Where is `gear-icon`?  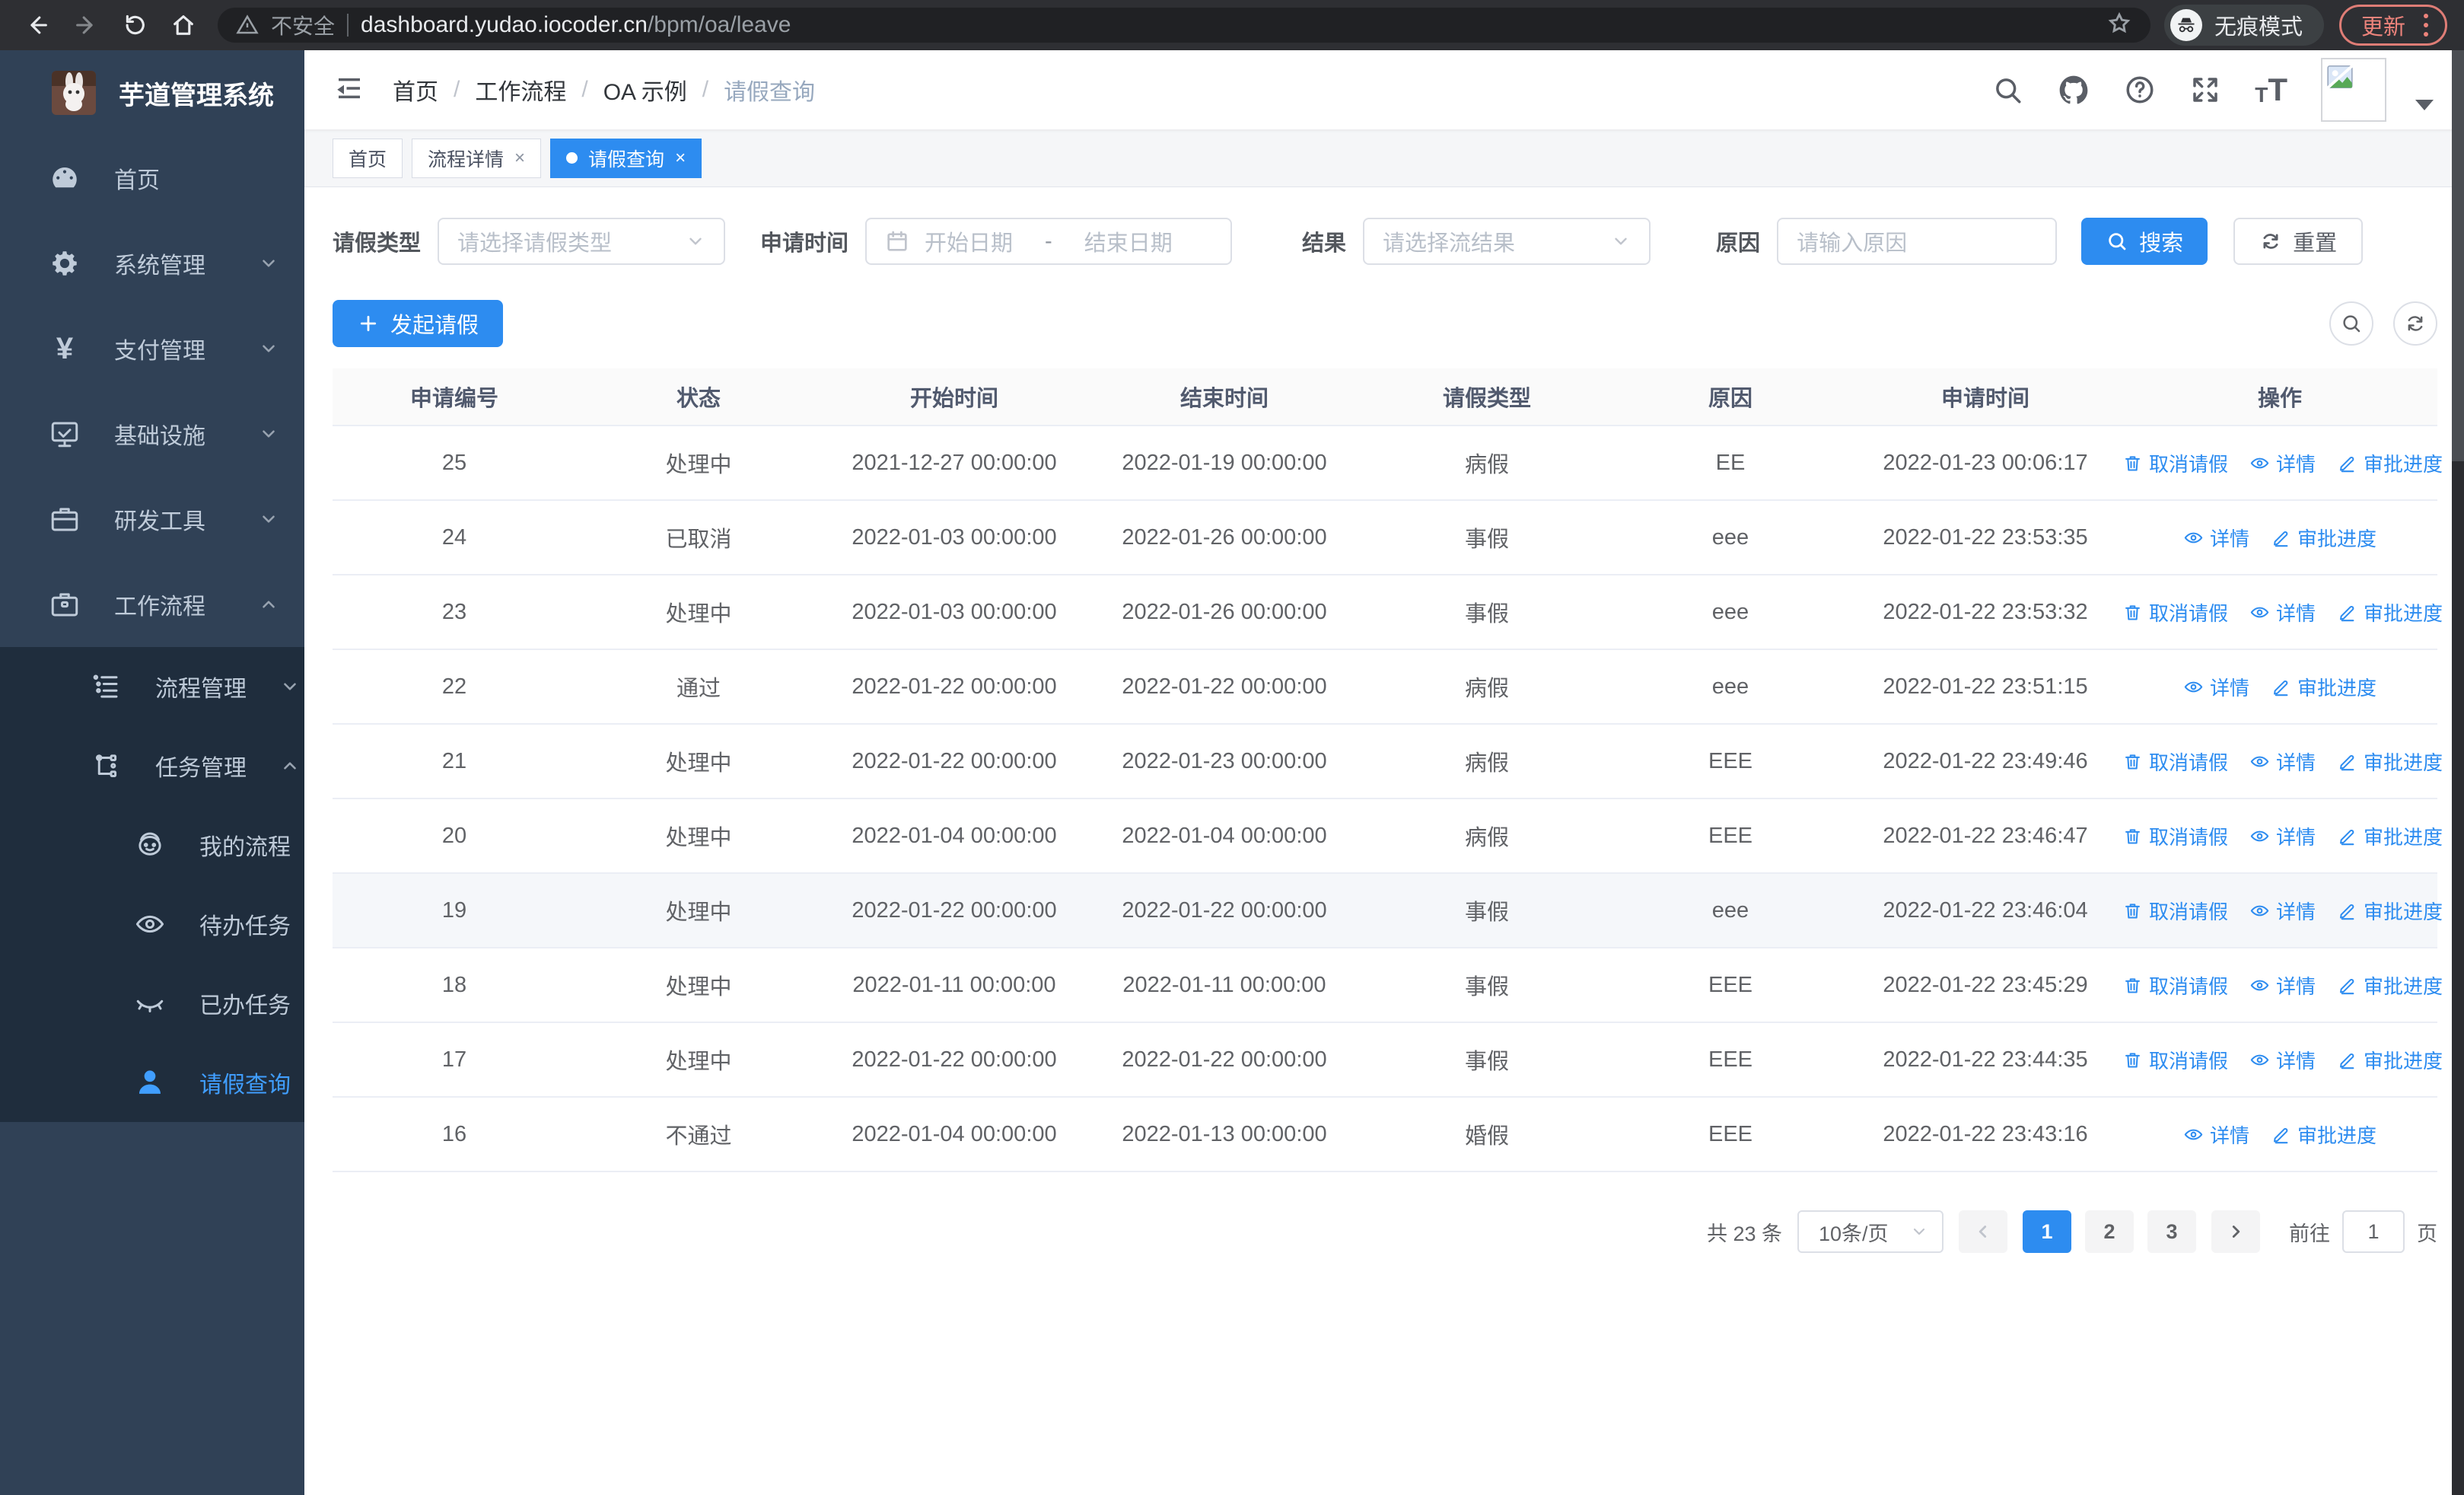
gear-icon is located at coordinates (65, 264).